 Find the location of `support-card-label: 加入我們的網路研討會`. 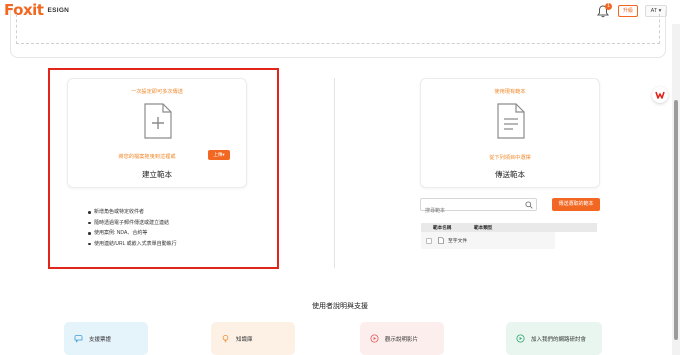

support-card-label: 加入我們的網路研討會 is located at coordinates (559, 339).